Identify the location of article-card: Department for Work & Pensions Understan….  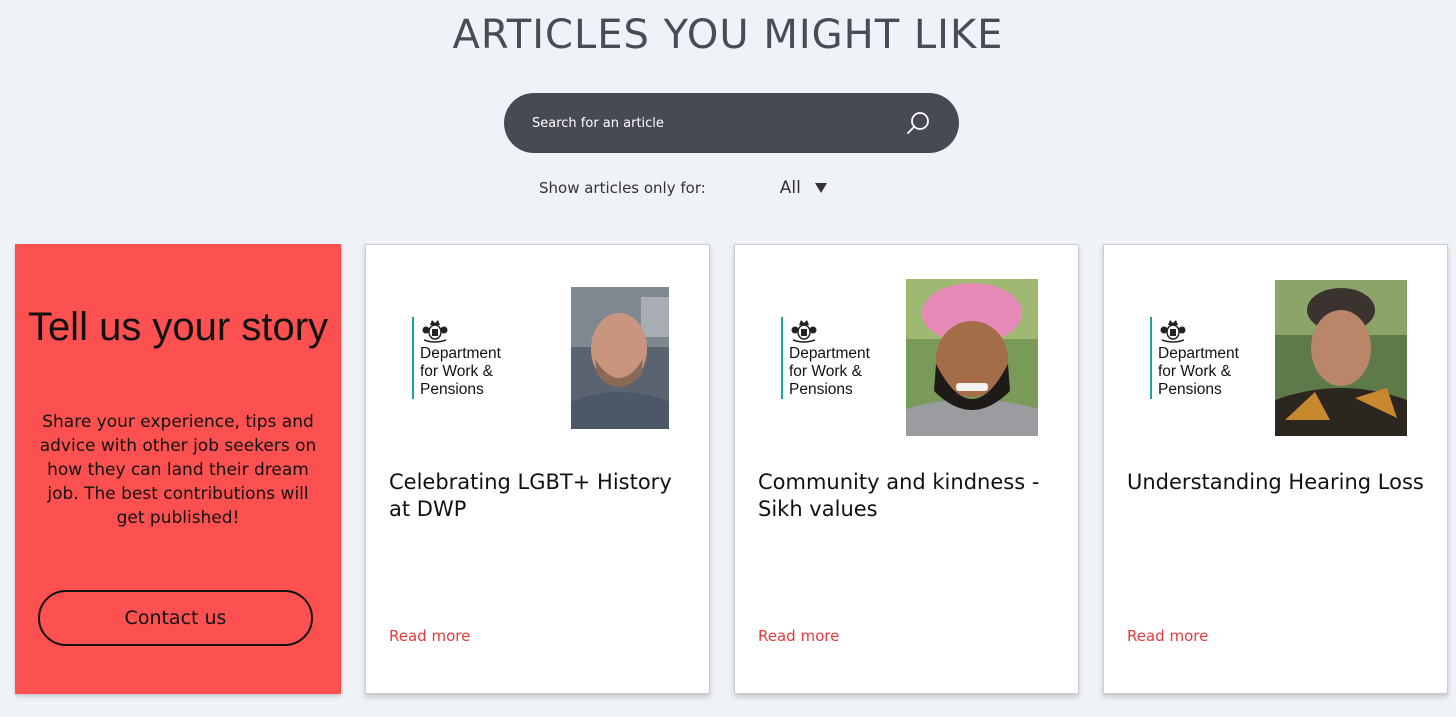
(1275, 469).